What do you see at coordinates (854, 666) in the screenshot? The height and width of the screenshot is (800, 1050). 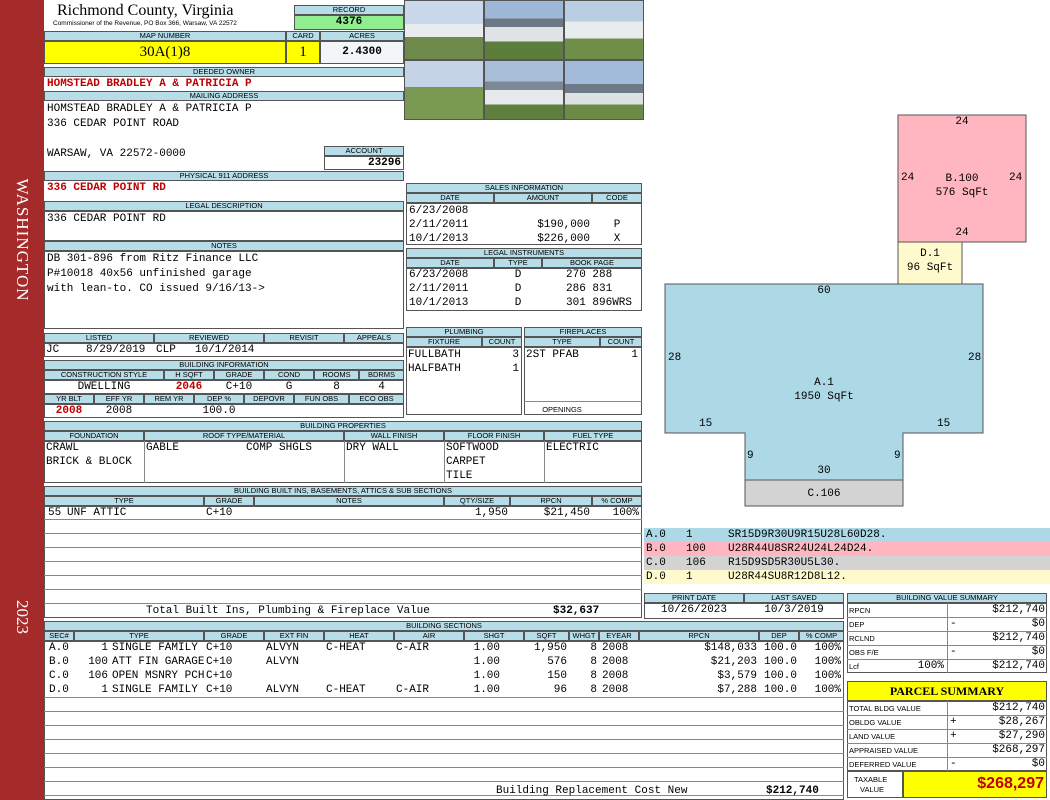 I see `vs-lcf-label: Lcf` at bounding box center [854, 666].